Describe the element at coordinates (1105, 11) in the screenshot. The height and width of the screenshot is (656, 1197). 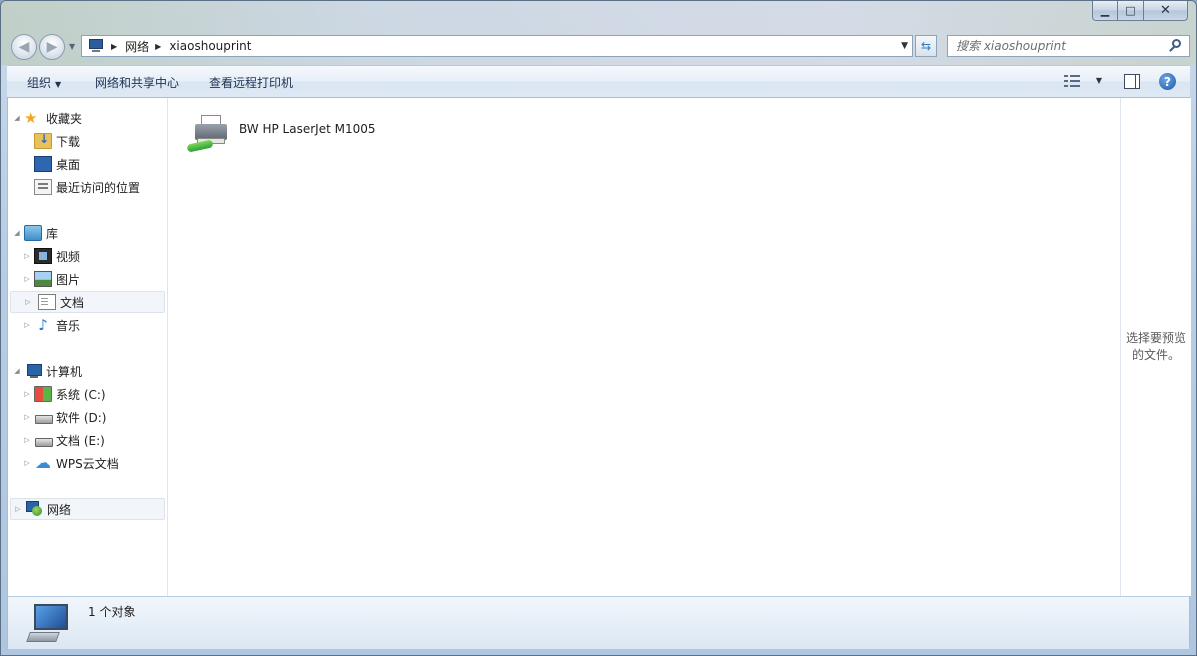
I see `minimize-button: ▁` at that location.